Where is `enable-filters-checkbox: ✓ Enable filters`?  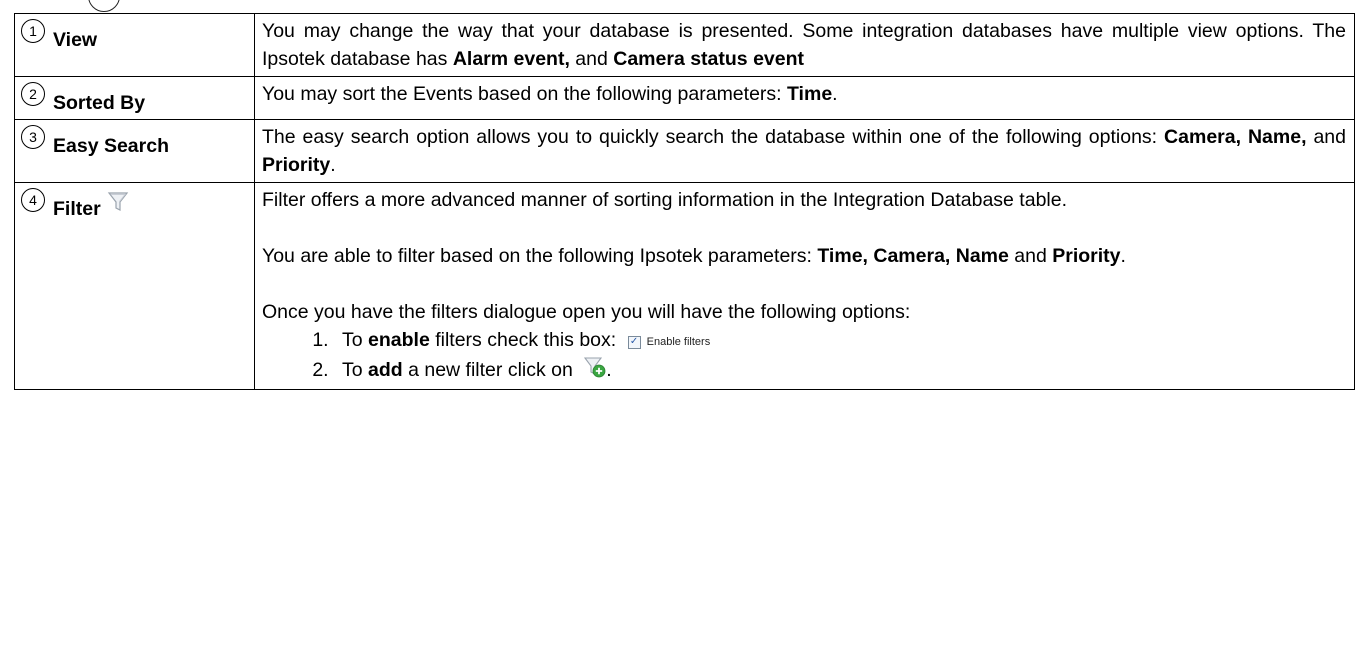 enable-filters-checkbox: ✓ Enable filters is located at coordinates (669, 342).